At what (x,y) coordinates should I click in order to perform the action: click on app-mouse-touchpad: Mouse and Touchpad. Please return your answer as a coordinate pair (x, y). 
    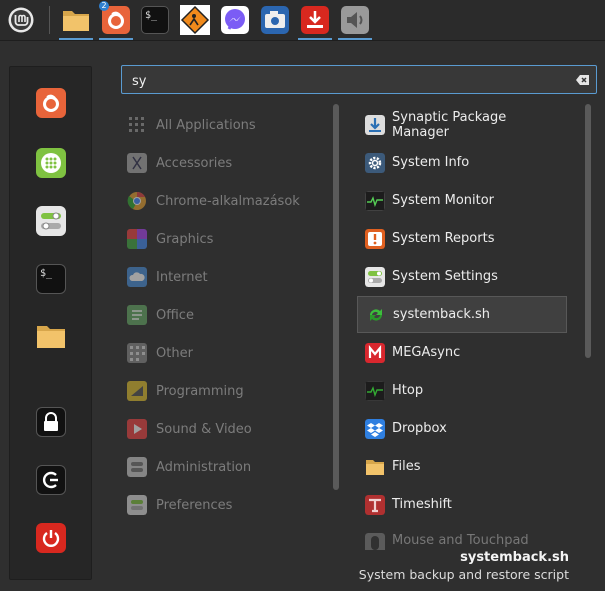
    Looking at the image, I should click on (462, 537).